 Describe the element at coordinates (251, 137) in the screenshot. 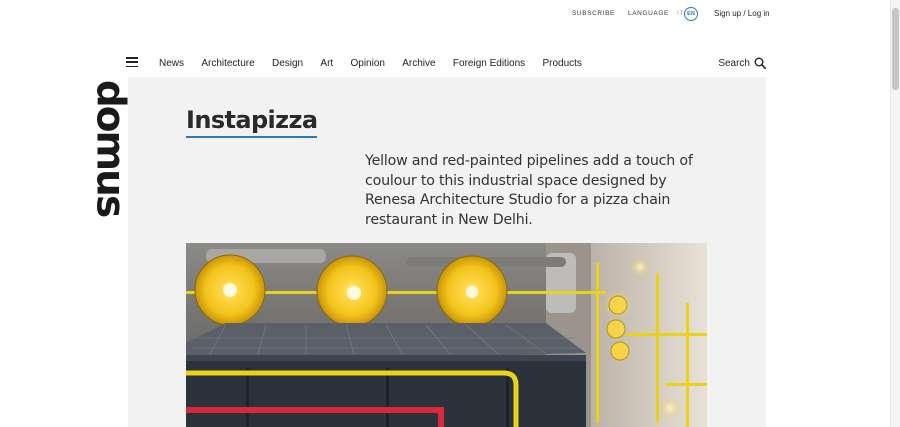

I see `title-underline` at that location.